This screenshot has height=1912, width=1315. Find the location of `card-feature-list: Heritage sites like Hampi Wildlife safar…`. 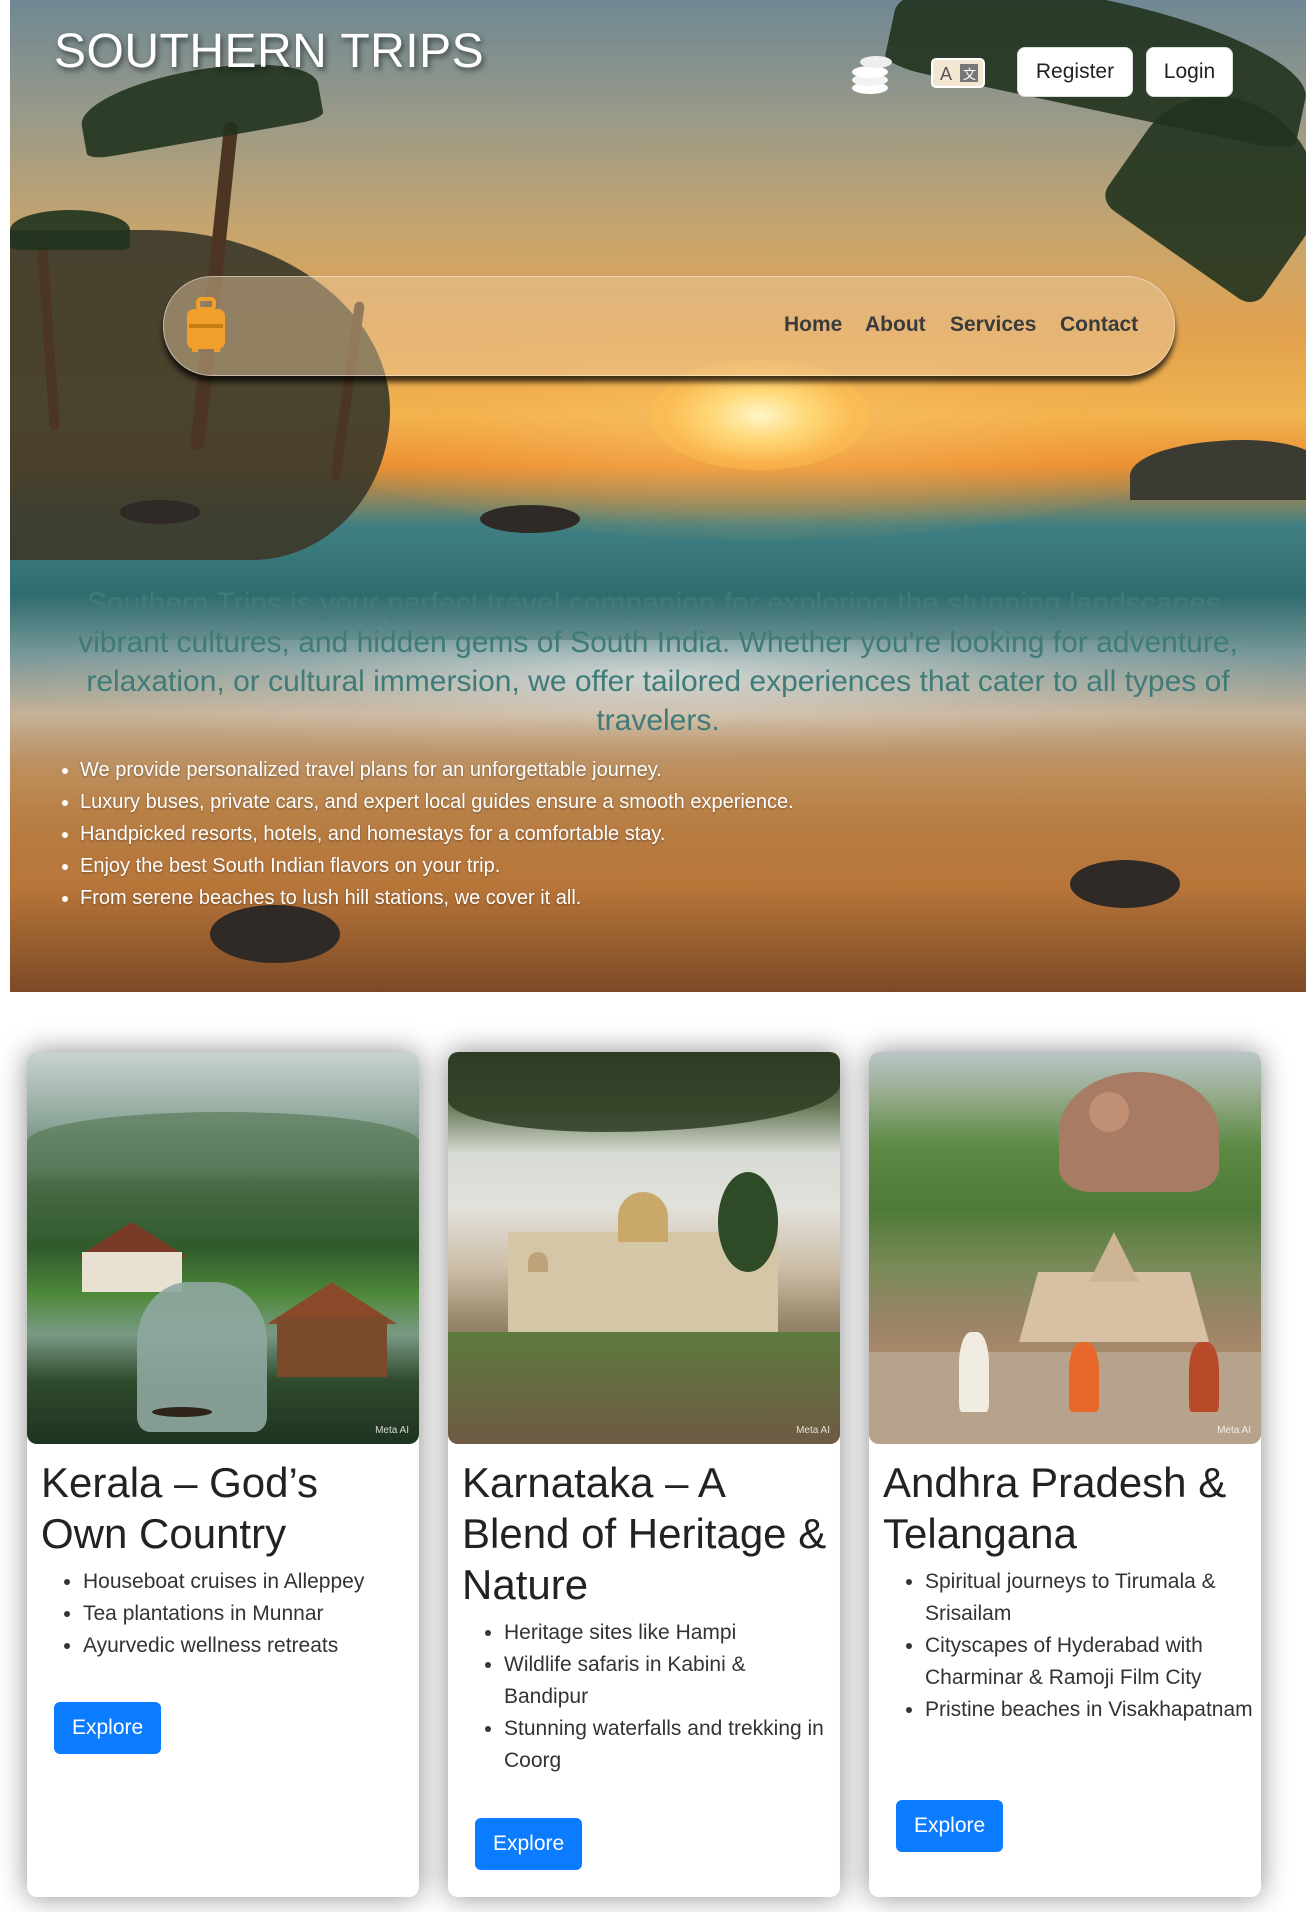

card-feature-list: Heritage sites like Hampi Wildlife safar… is located at coordinates (648, 1697).